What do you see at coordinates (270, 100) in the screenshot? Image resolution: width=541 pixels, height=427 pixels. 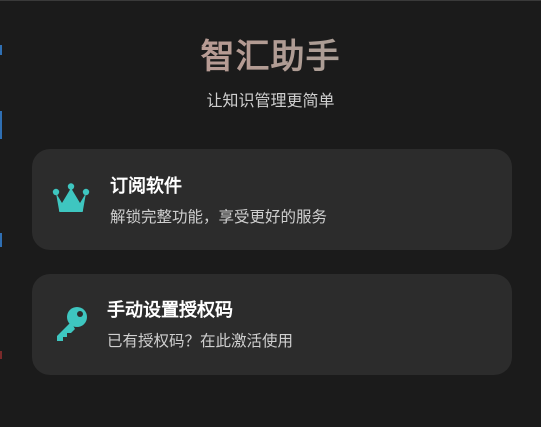 I see `app-subtitle: 让知识管理更简单` at bounding box center [270, 100].